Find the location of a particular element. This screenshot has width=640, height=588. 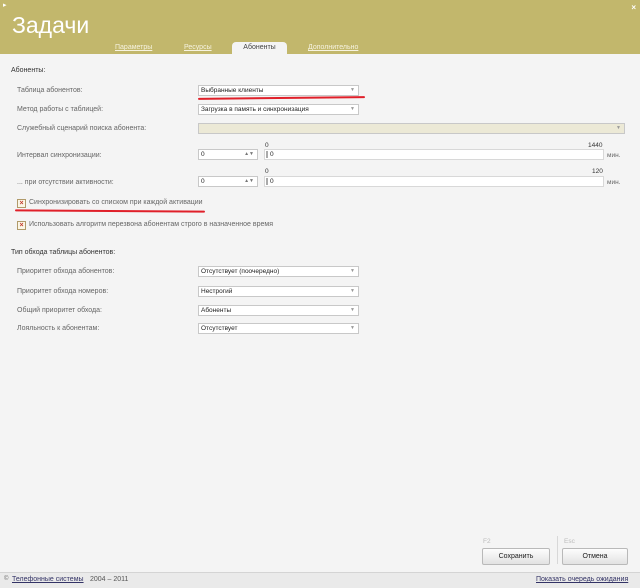

table-select-value: Выбранные клиенты is located at coordinates (232, 90).